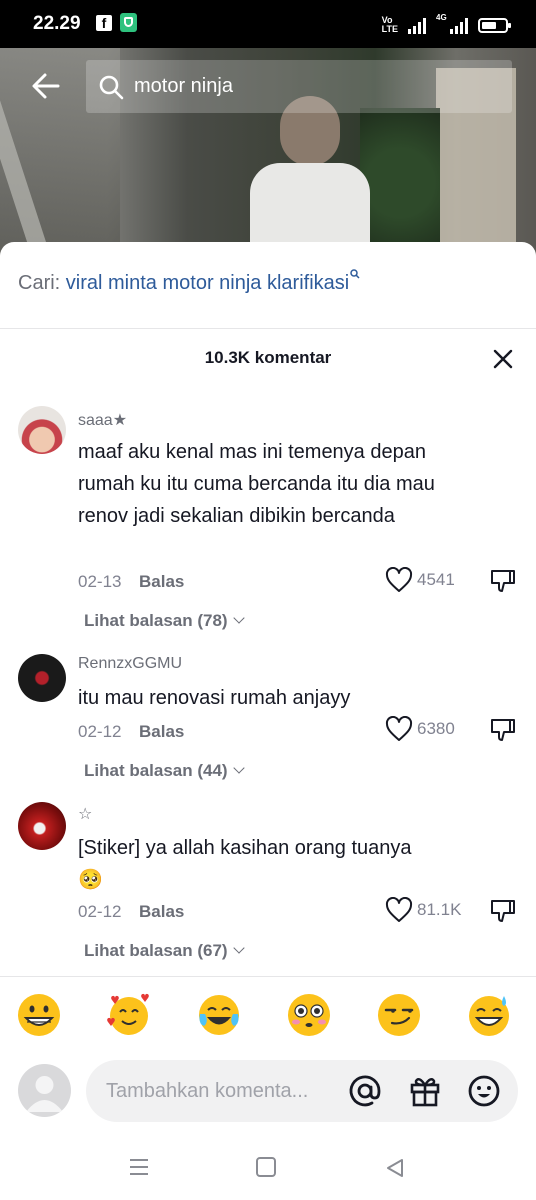 This screenshot has height=1200, width=536. I want to click on view-replies-label: Lihat balasan (78), so click(156, 620).